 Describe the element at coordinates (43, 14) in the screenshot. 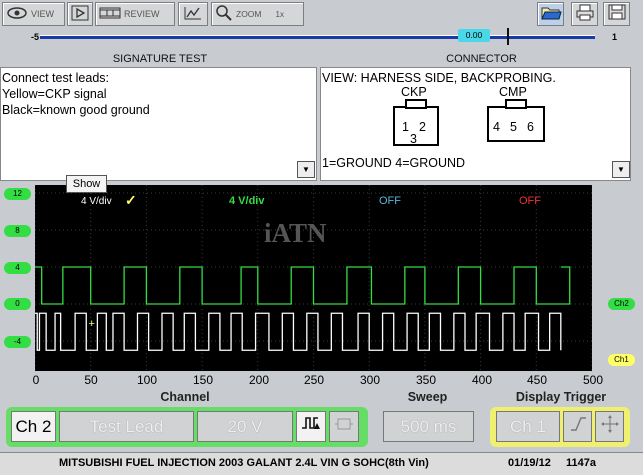

I see `view-label: VIEW` at that location.